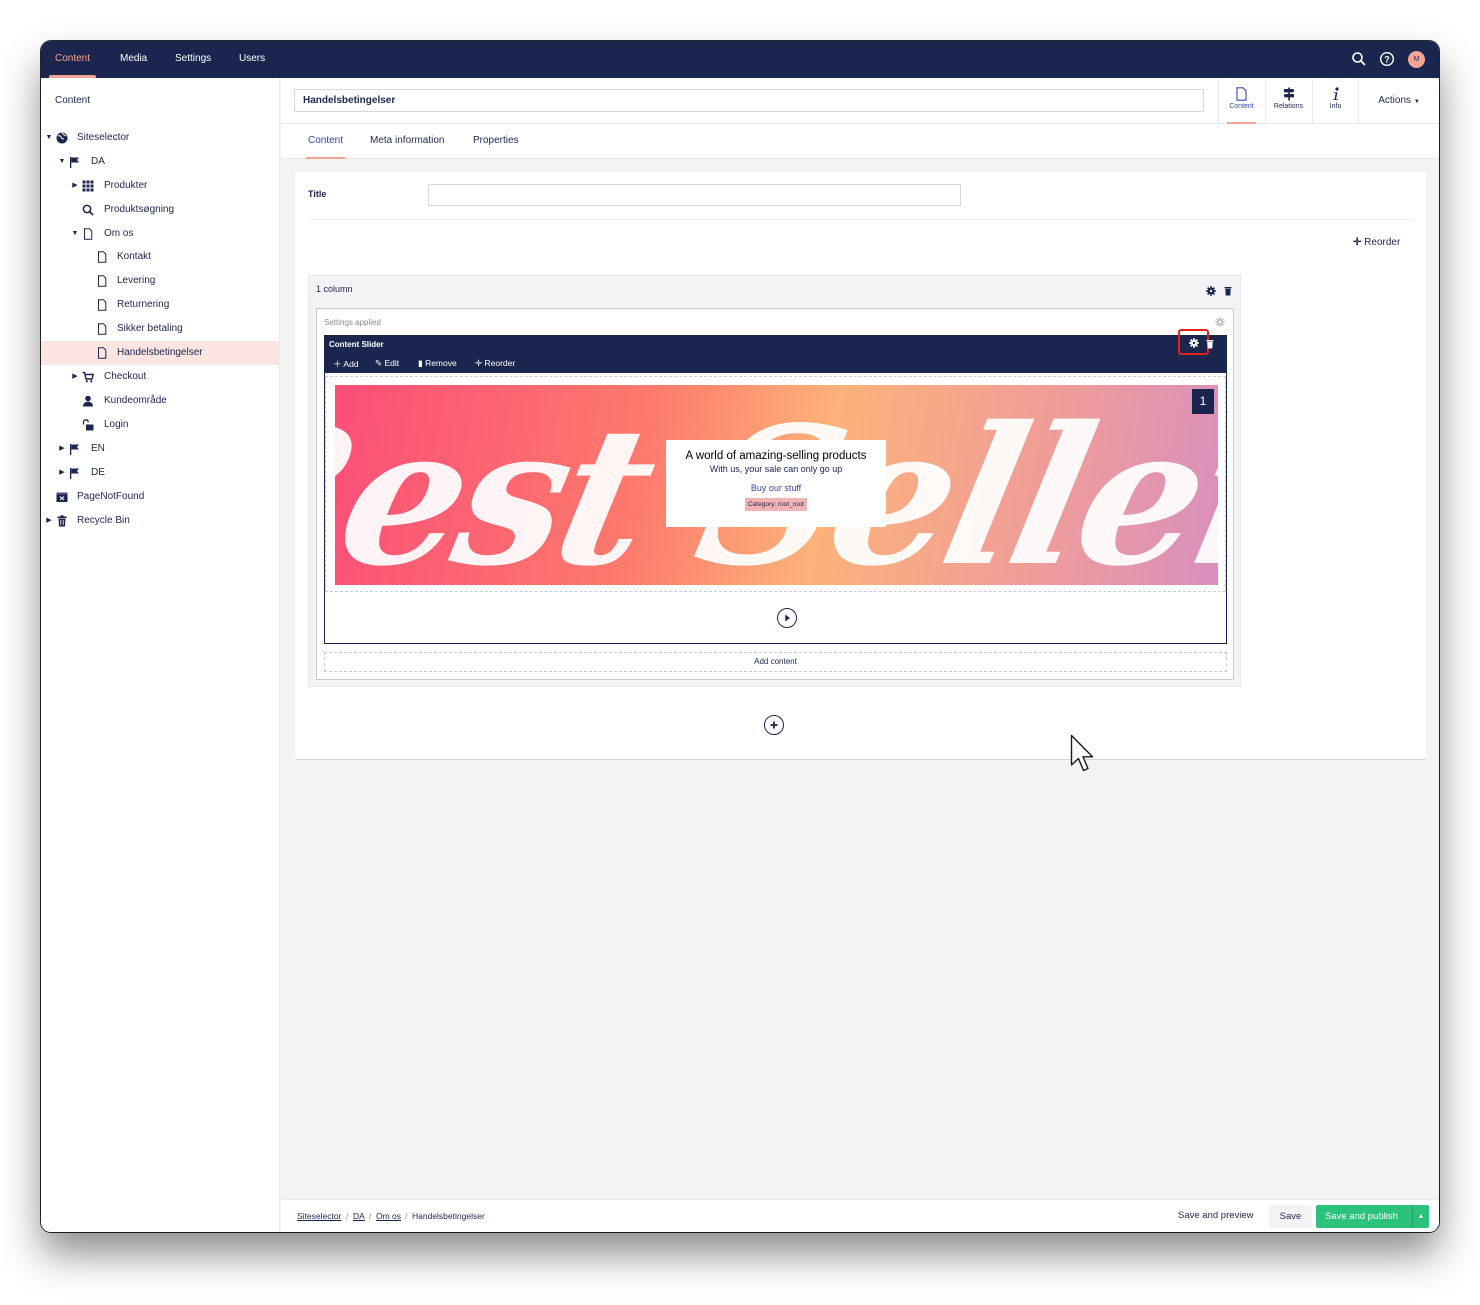 The height and width of the screenshot is (1305, 1480). I want to click on top-navigation: Content Media Settings Users ? M, so click(740, 59).